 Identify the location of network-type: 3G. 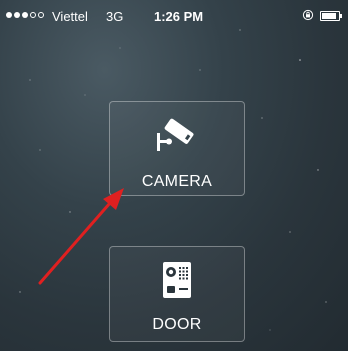
(115, 16).